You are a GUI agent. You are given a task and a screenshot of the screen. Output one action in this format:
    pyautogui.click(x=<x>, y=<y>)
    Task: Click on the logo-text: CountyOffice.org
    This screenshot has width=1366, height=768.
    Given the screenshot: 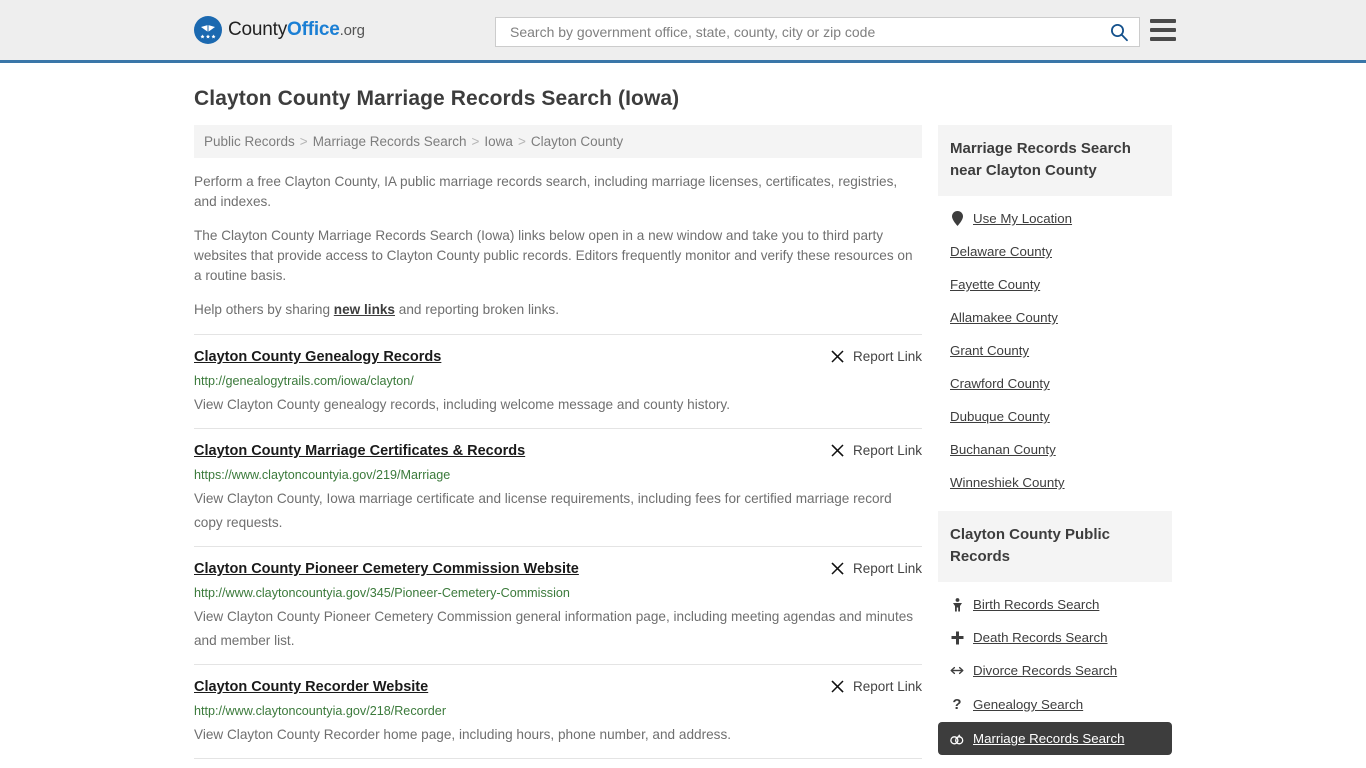 What is the action you would take?
    pyautogui.click(x=296, y=30)
    